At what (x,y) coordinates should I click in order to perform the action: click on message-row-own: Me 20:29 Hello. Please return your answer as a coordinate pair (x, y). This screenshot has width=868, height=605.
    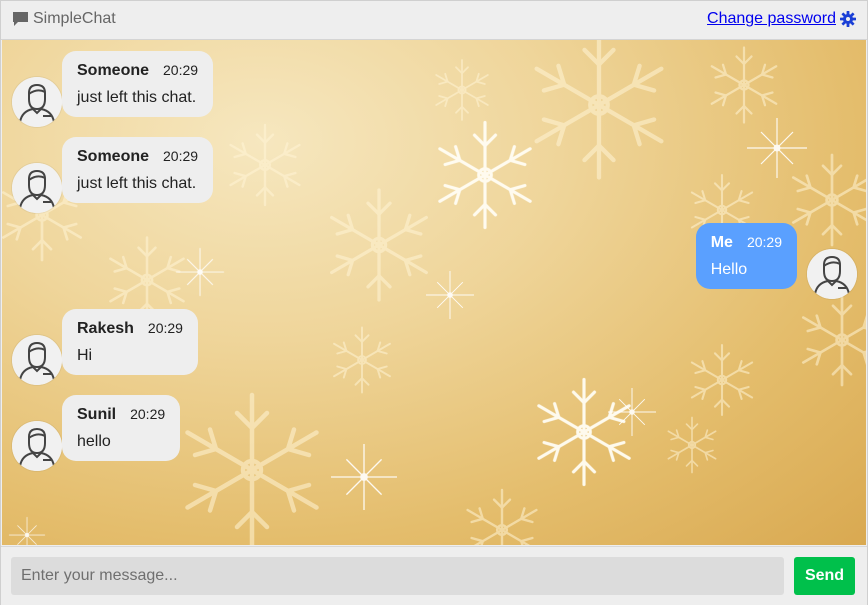
    Looking at the image, I should click on (776, 261).